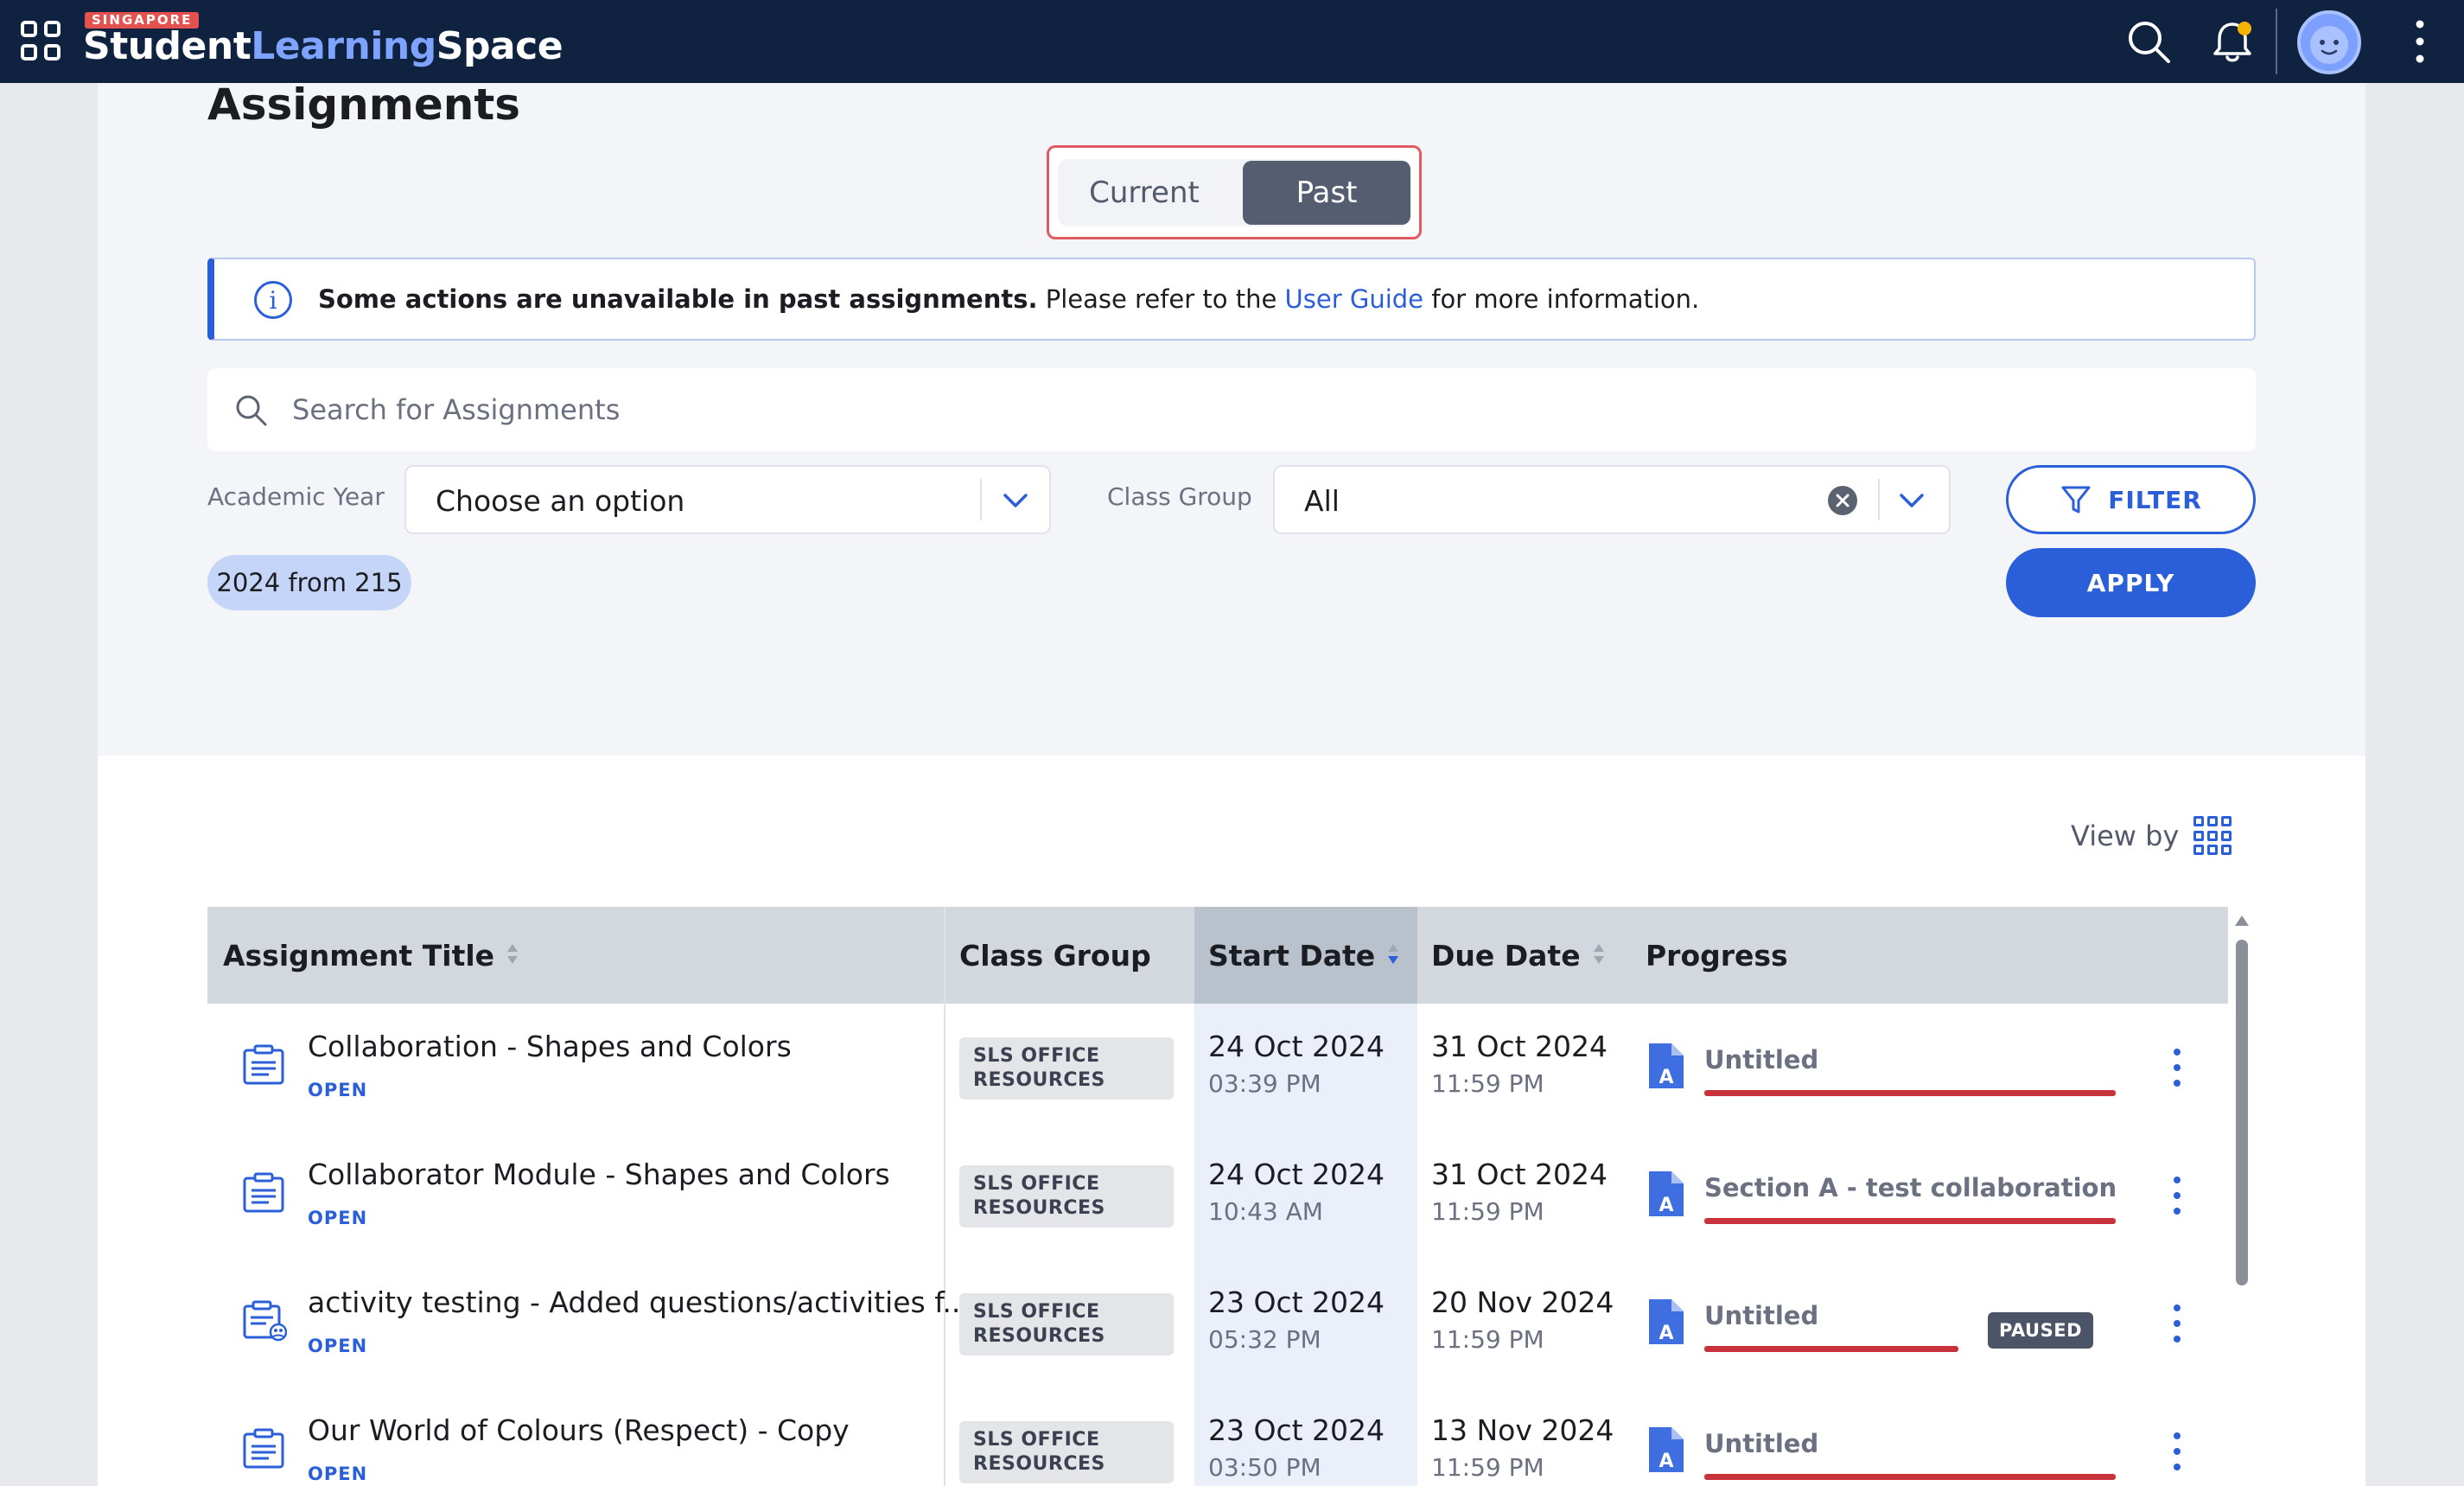 This screenshot has width=2464, height=1486. Describe the element at coordinates (1296, 1302) in the screenshot. I see `start-date: 23 Oct 2024` at that location.